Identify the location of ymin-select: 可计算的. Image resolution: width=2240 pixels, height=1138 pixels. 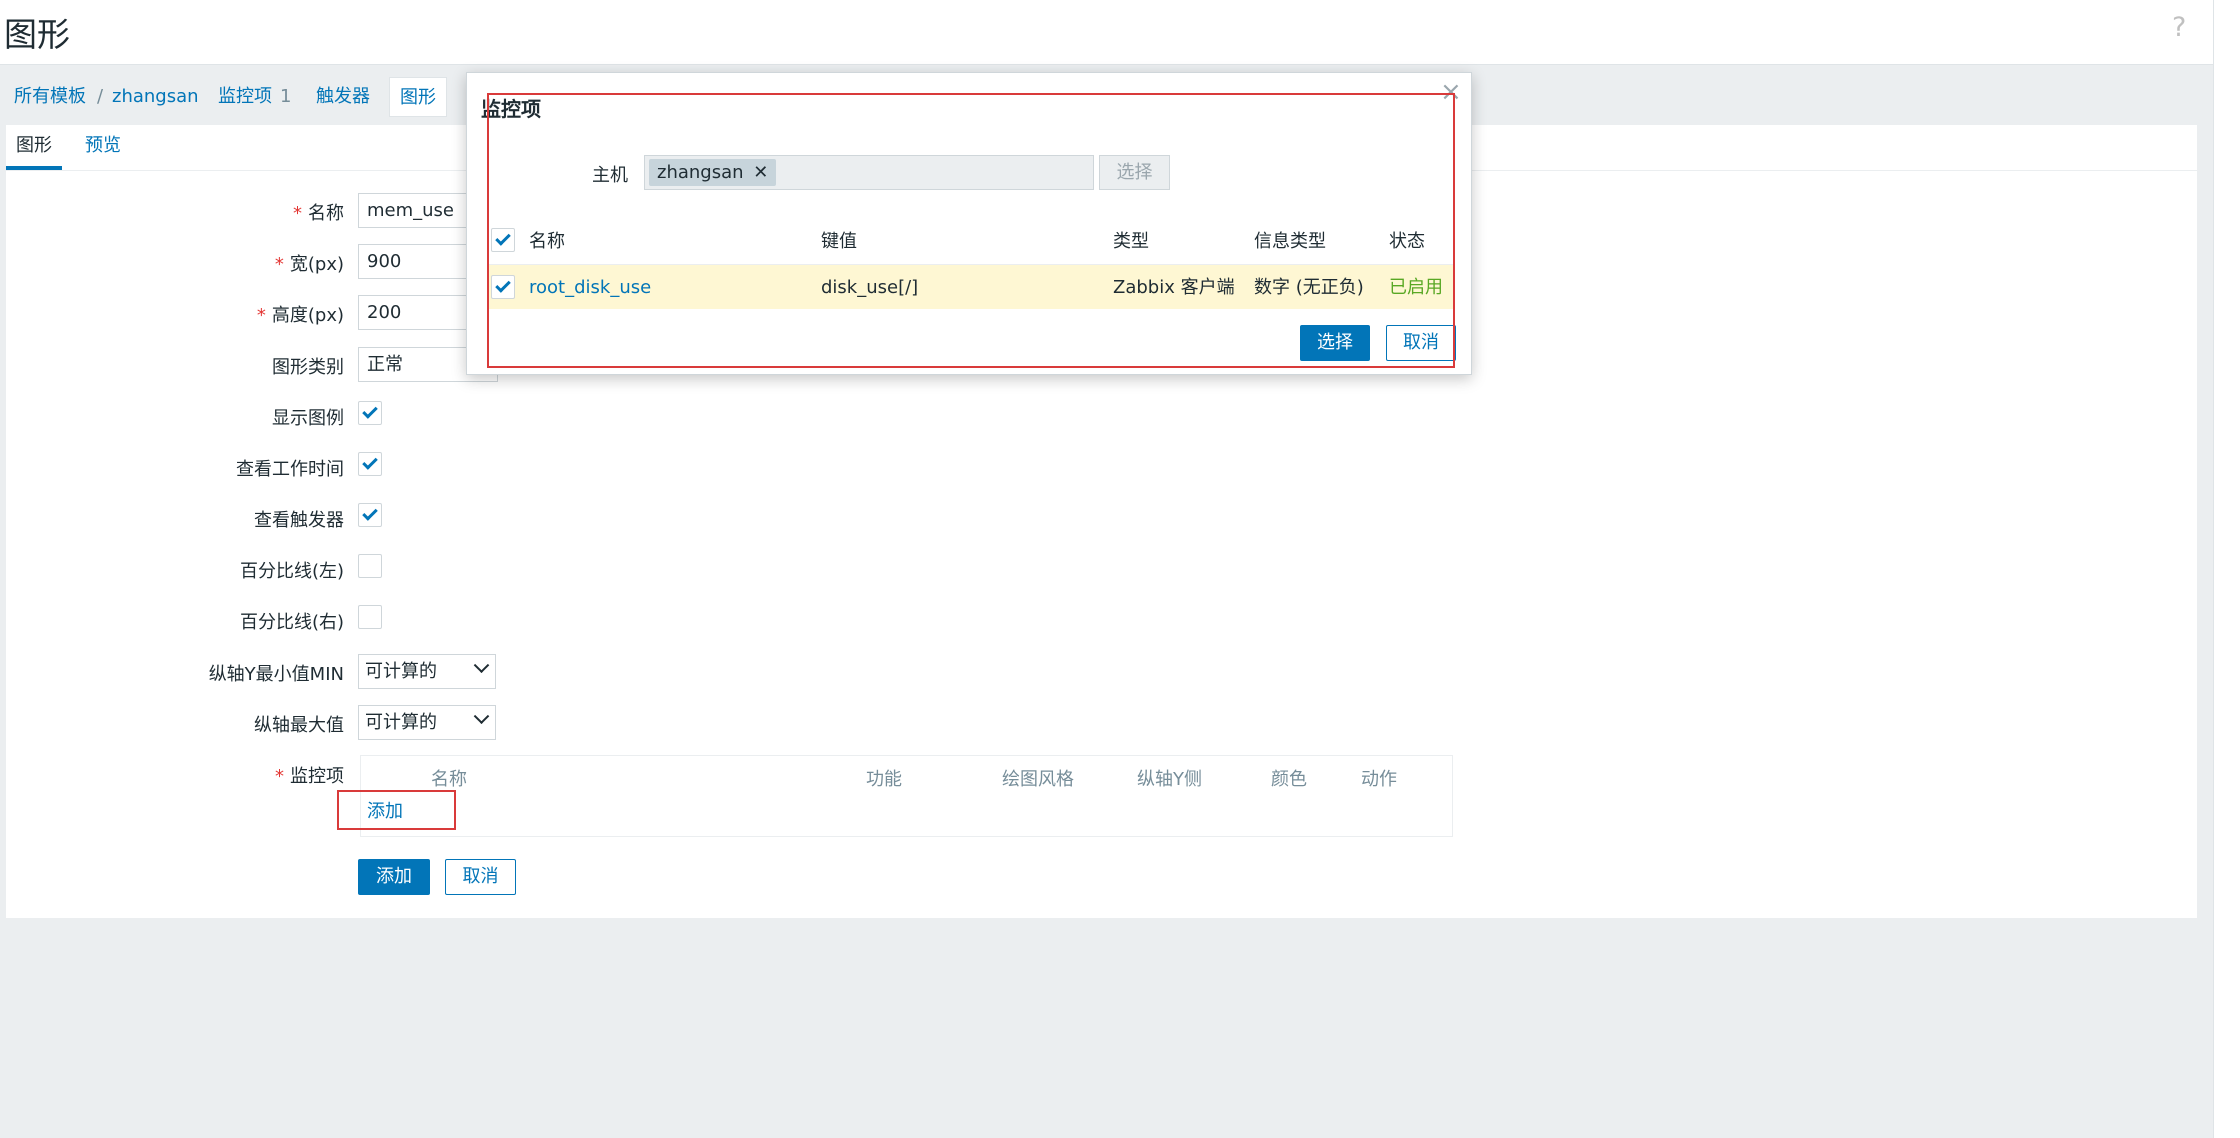
(427, 671).